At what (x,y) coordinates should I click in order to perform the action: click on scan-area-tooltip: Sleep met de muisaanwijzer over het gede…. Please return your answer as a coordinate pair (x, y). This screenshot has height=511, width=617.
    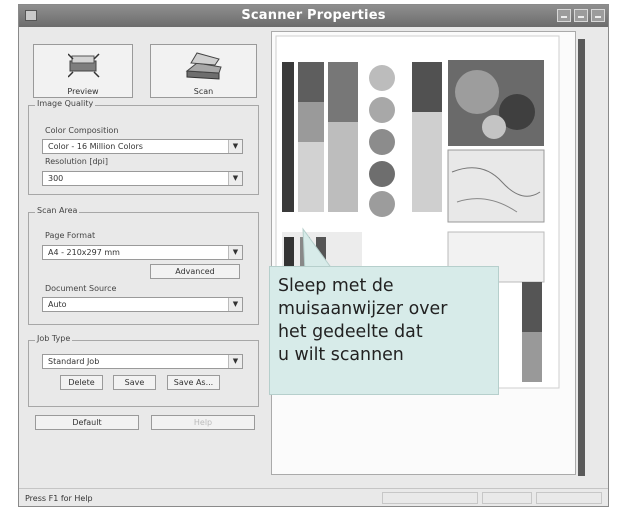
    Looking at the image, I should click on (384, 330).